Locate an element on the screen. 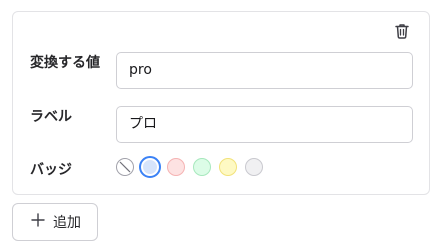 The height and width of the screenshot is (251, 443). no-badge-icon is located at coordinates (125, 167).